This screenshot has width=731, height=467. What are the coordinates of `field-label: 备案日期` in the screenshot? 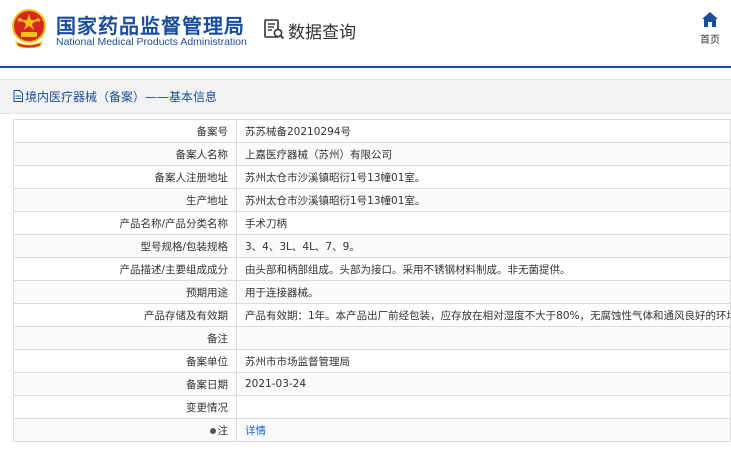 It's located at (125, 384).